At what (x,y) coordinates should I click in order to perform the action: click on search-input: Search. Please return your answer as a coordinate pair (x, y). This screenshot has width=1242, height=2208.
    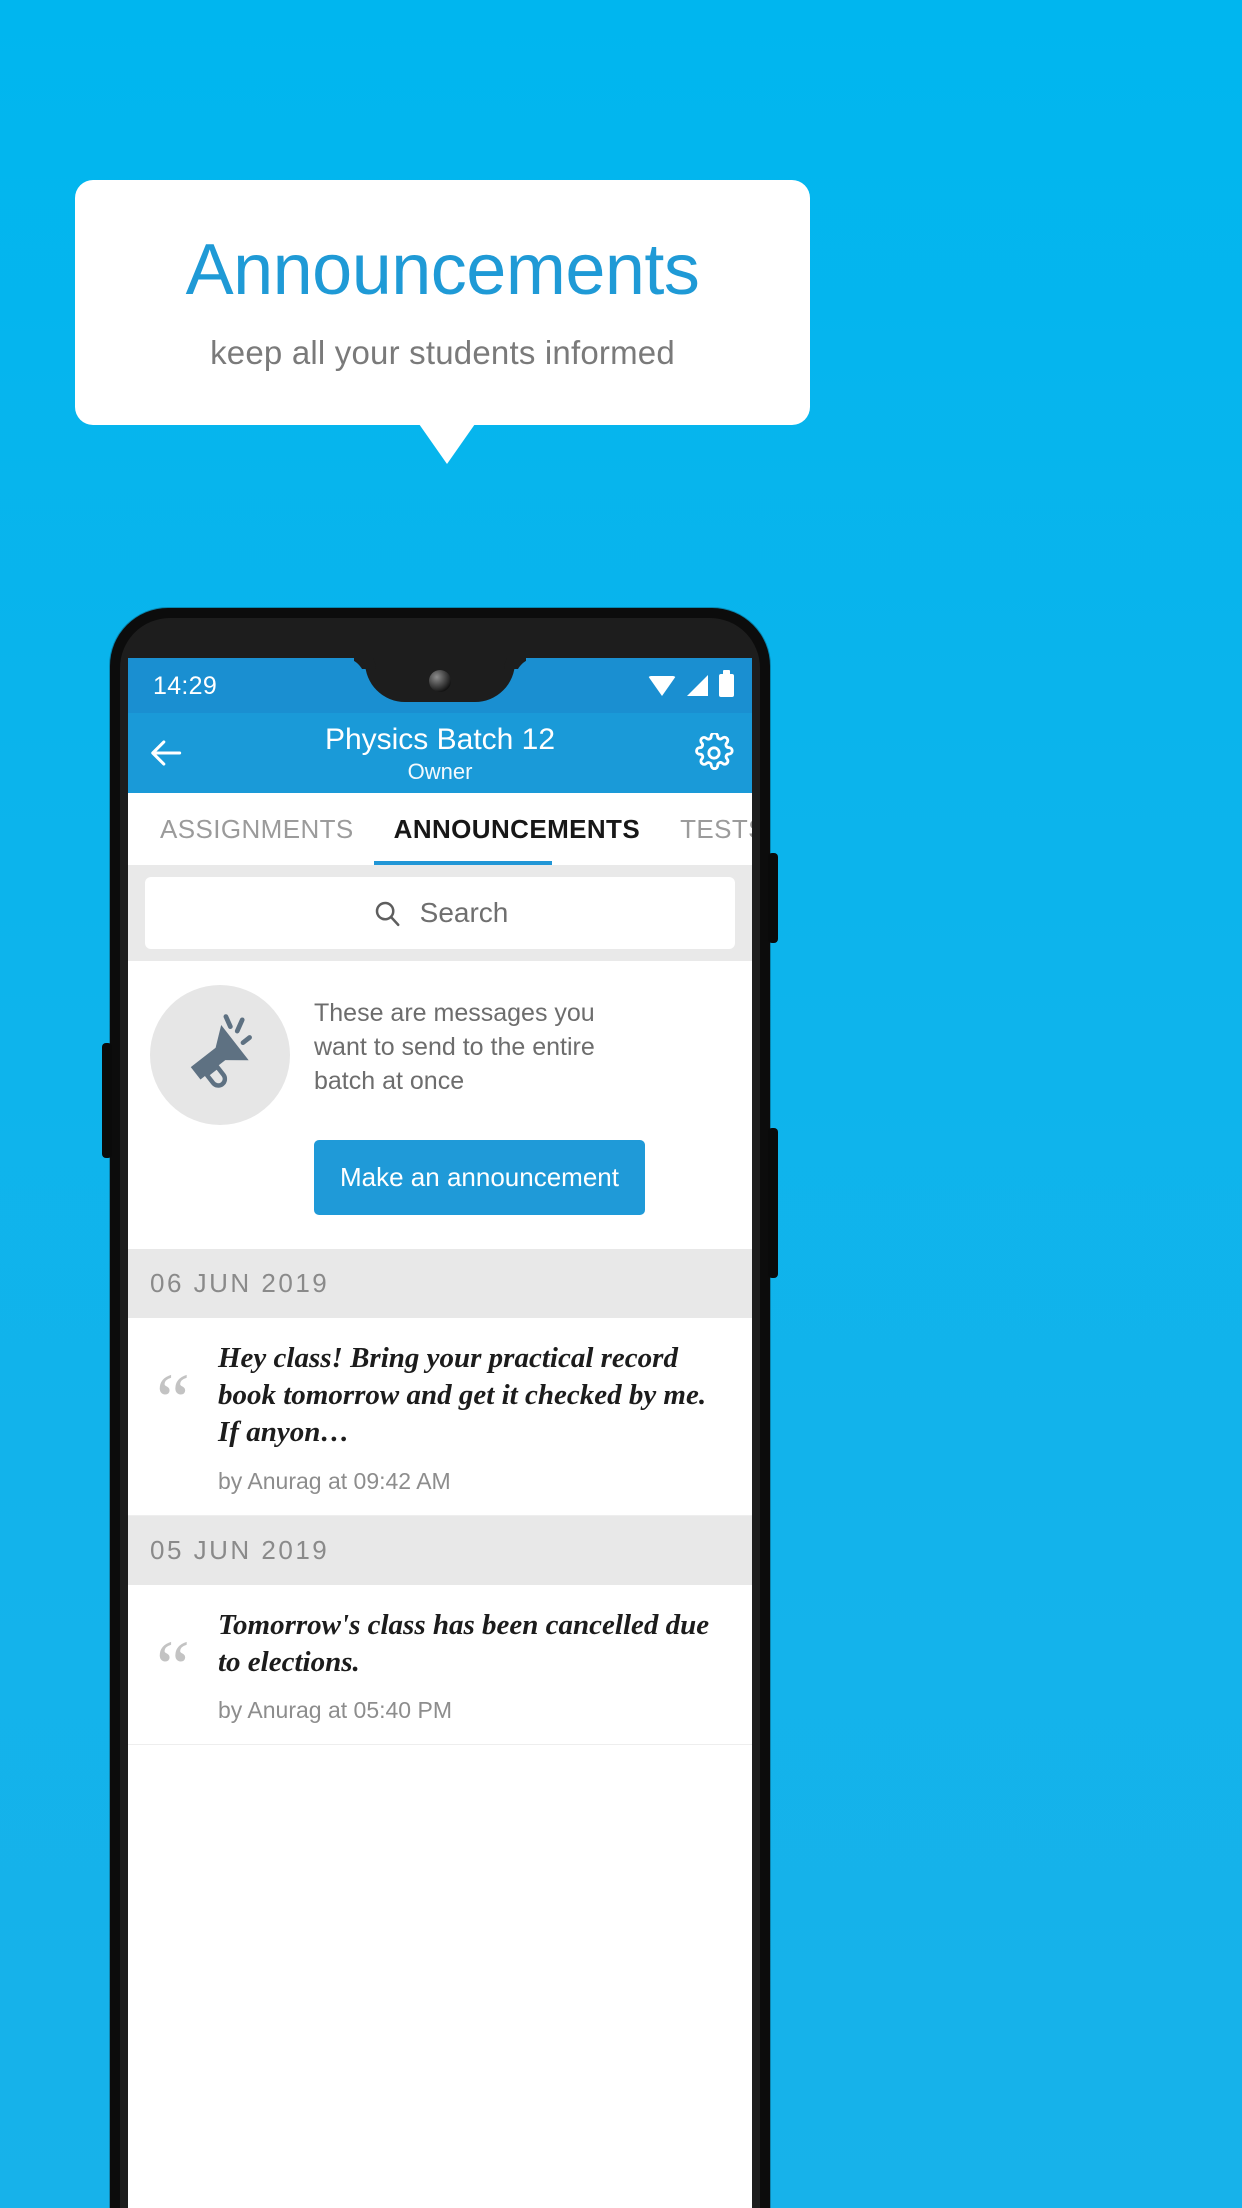
    Looking at the image, I should click on (440, 913).